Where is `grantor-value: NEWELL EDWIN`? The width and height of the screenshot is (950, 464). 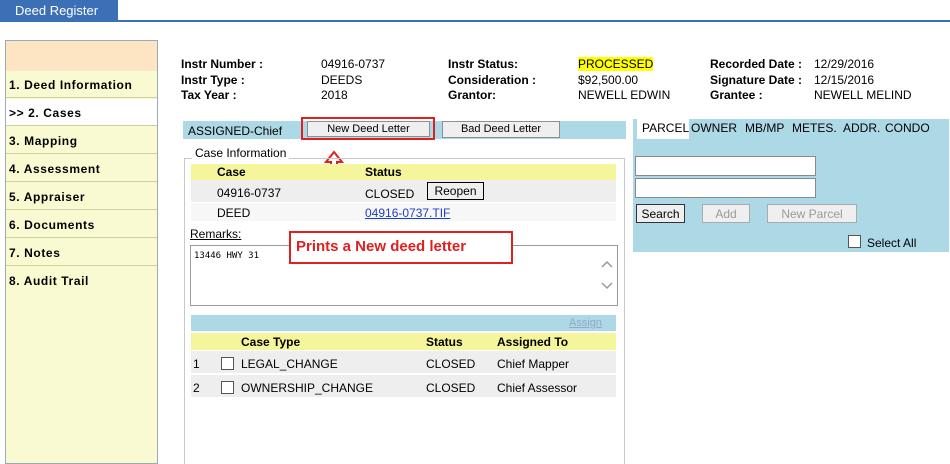
grantor-value: NEWELL EDWIN is located at coordinates (624, 95).